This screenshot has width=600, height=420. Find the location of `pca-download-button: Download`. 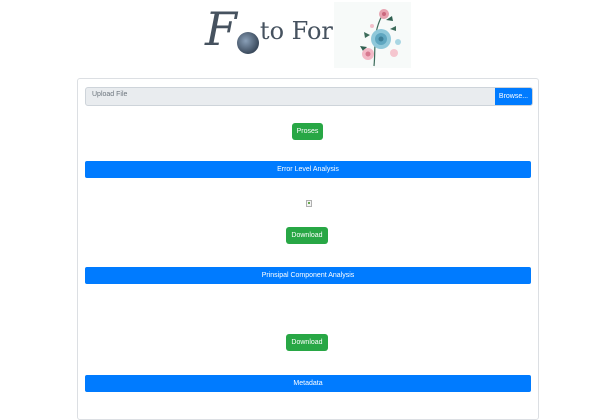

pca-download-button: Download is located at coordinates (307, 342).